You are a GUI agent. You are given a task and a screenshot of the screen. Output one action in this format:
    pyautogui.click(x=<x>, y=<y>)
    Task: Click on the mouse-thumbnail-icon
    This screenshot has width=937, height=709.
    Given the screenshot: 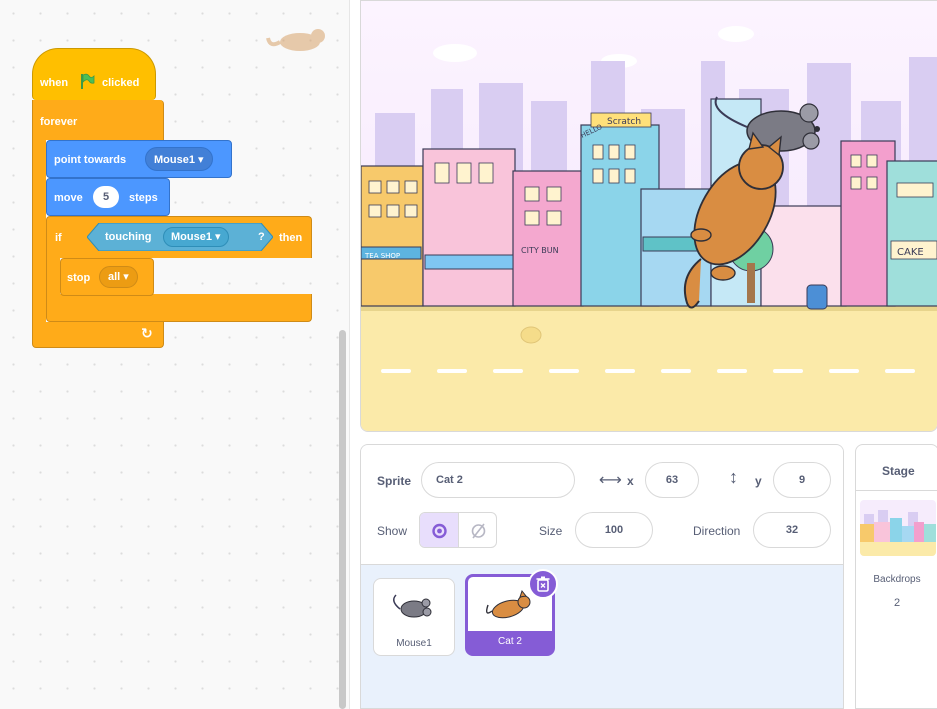 What is the action you would take?
    pyautogui.click(x=412, y=606)
    